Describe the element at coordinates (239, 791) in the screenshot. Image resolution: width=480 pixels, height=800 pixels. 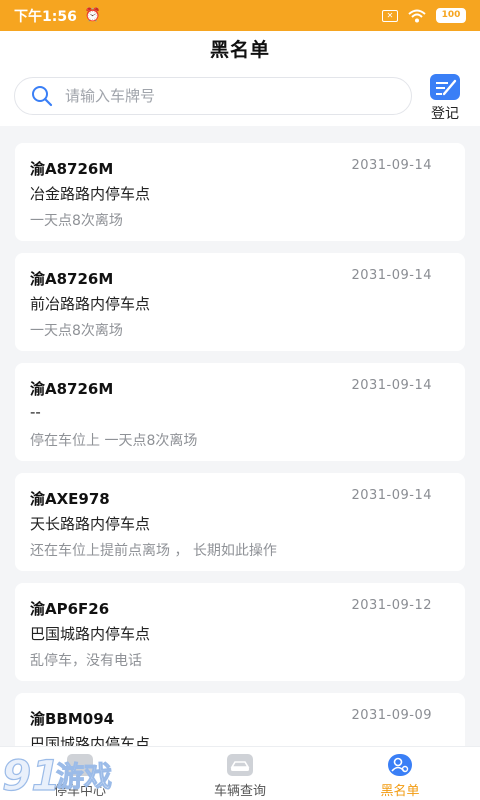
I see `tab-label: 车辆查询` at that location.